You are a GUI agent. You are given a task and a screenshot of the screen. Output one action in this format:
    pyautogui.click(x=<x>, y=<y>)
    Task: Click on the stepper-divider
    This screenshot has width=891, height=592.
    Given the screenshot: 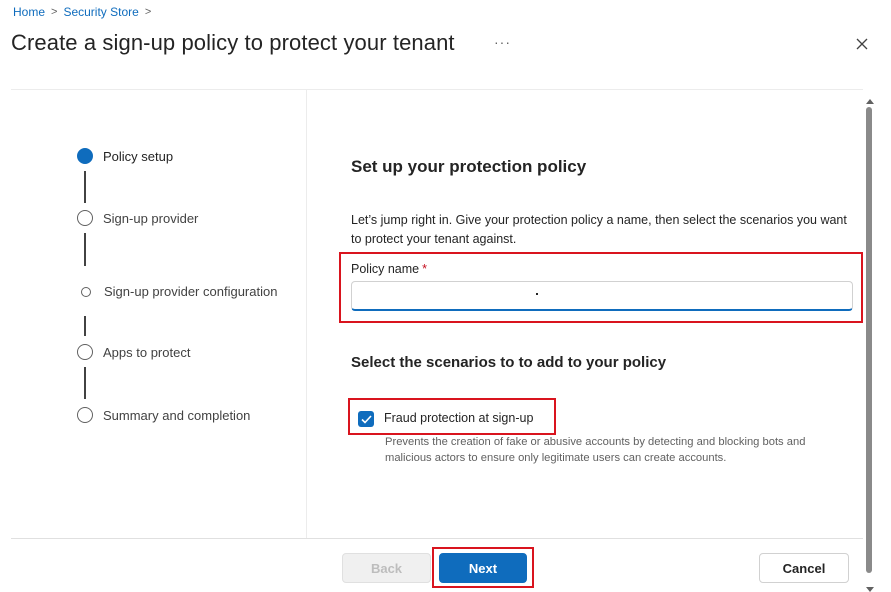 What is the action you would take?
    pyautogui.click(x=306, y=314)
    